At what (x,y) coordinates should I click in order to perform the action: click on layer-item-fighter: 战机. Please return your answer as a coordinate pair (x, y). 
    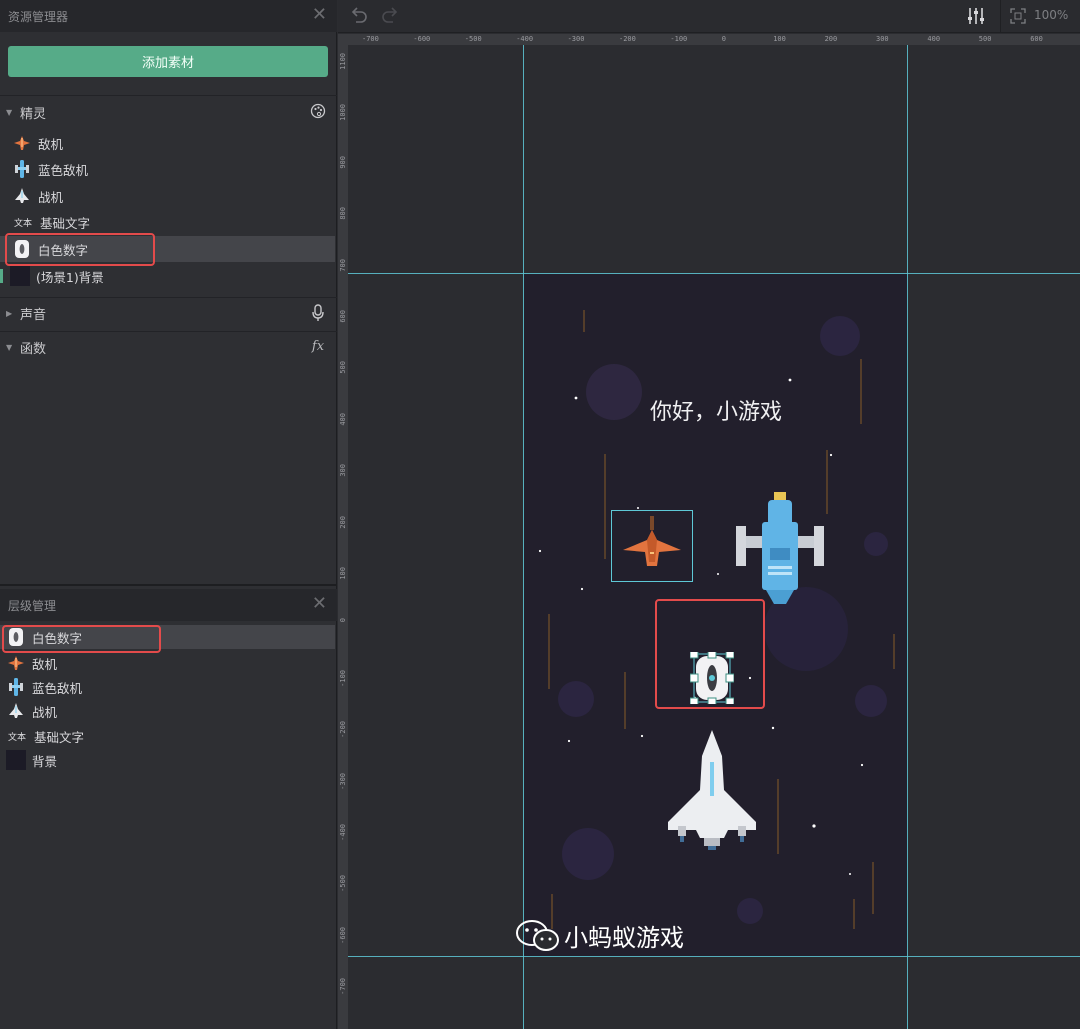
    Looking at the image, I should click on (168, 711).